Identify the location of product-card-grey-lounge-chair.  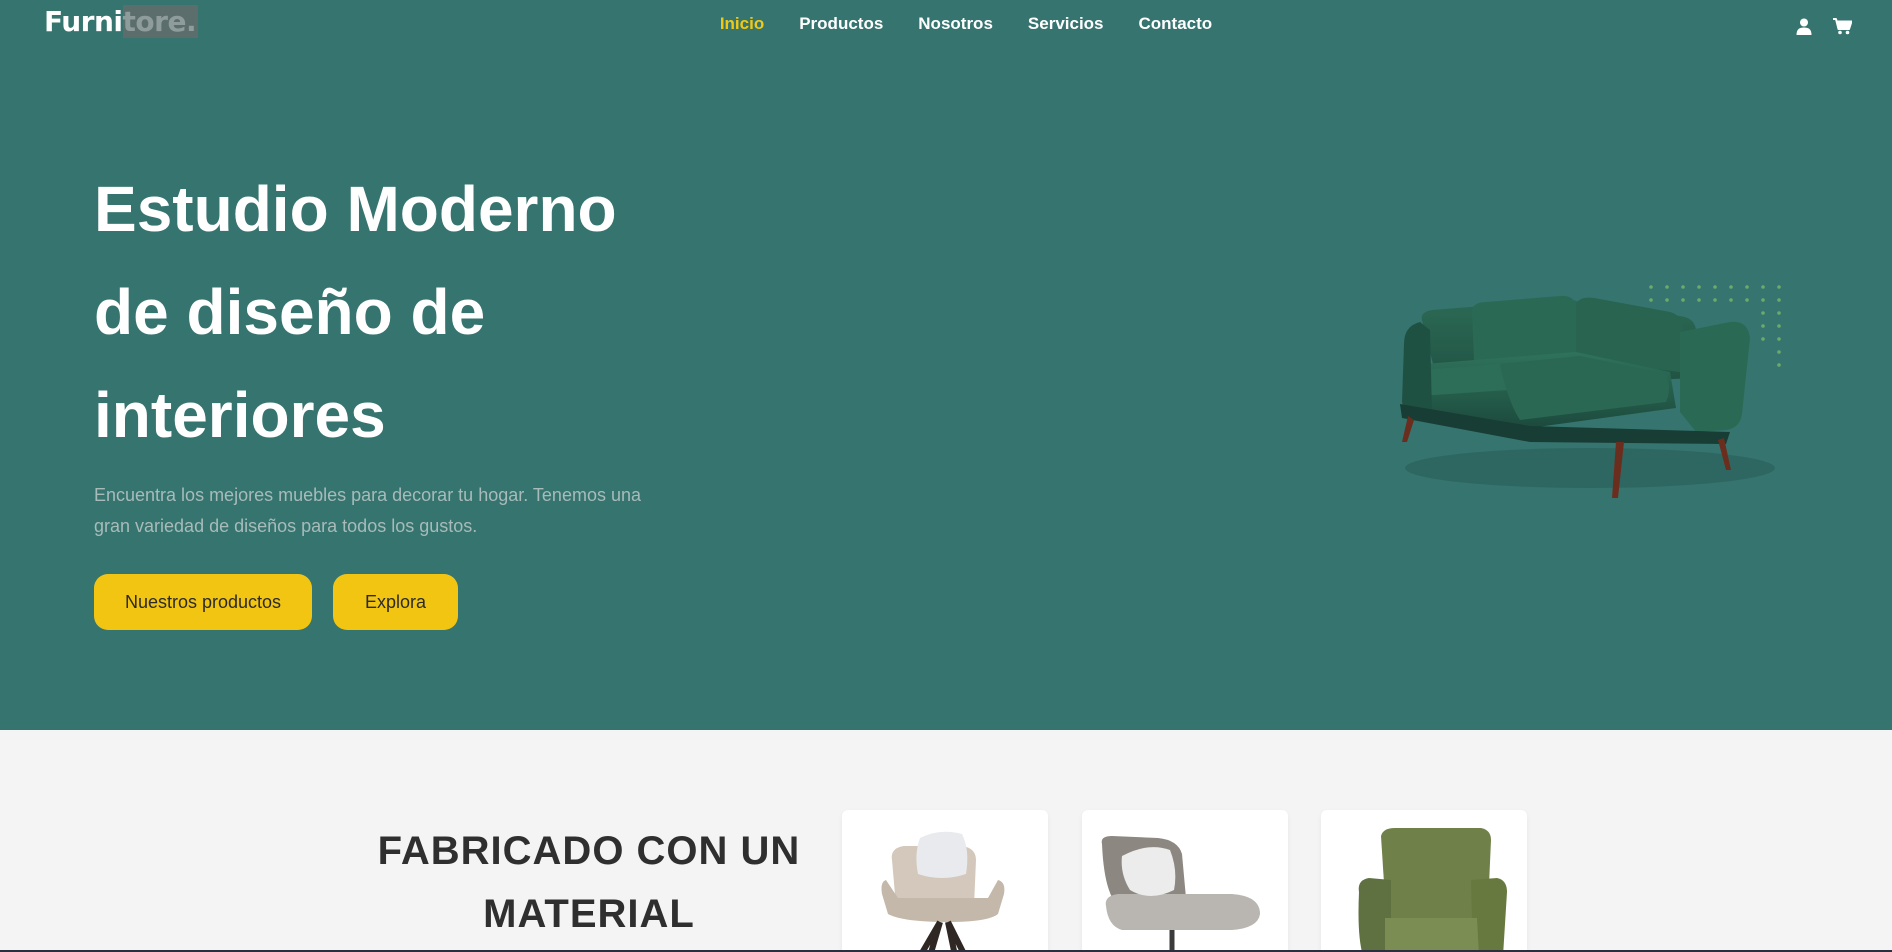
(1185, 881).